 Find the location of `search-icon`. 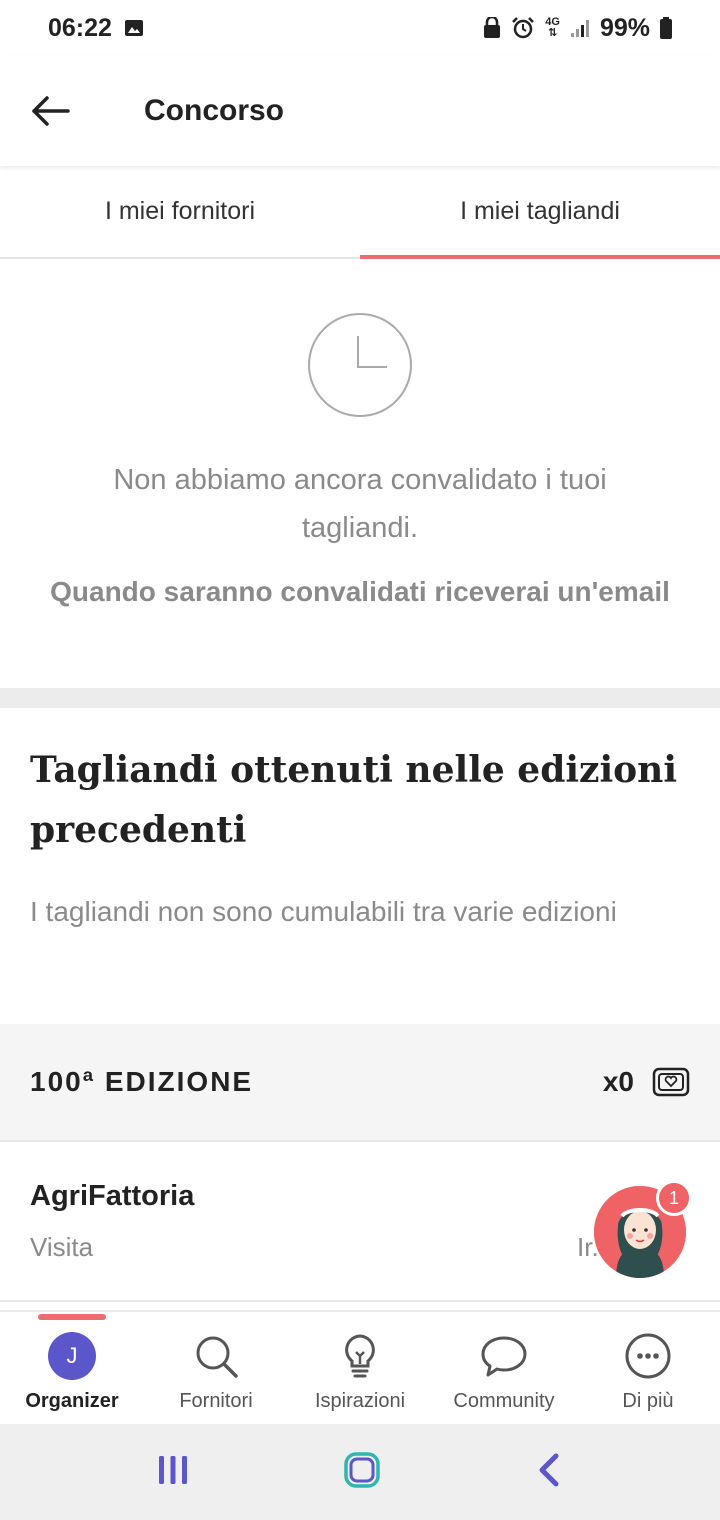

search-icon is located at coordinates (216, 1356).